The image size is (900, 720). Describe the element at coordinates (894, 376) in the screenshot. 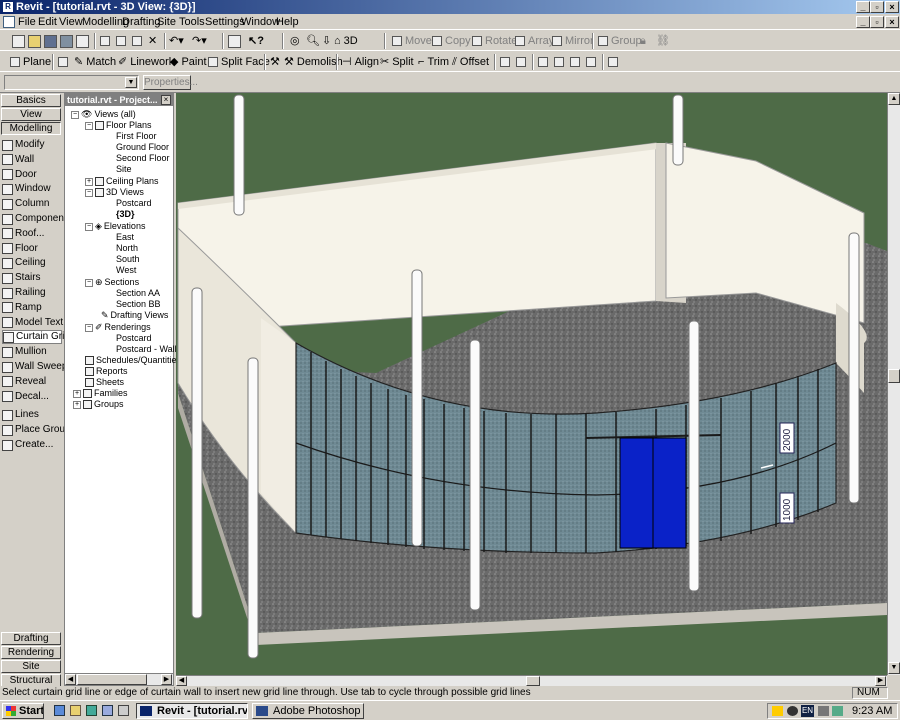

I see `scroll-thumb` at that location.